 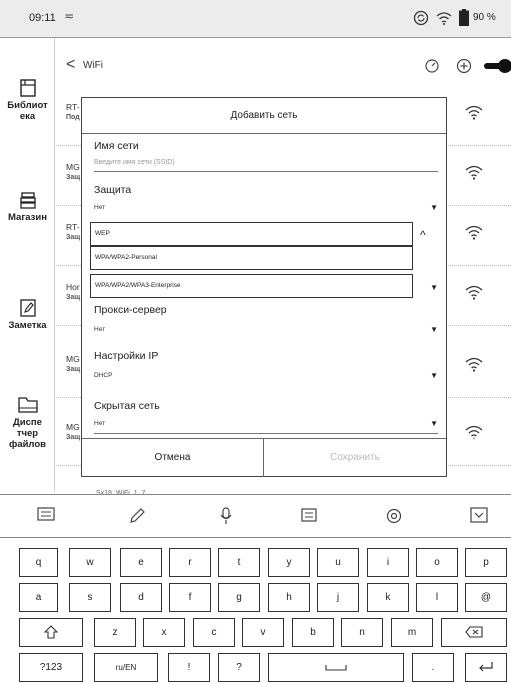 I want to click on battery-percent: 90 %, so click(x=484, y=17).